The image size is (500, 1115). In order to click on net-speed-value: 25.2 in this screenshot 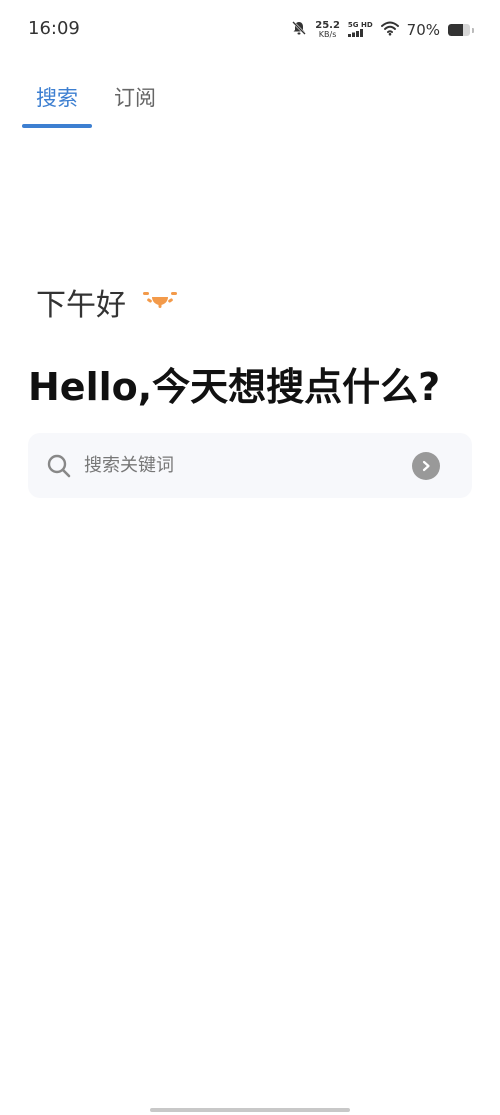, I will do `click(327, 25)`.